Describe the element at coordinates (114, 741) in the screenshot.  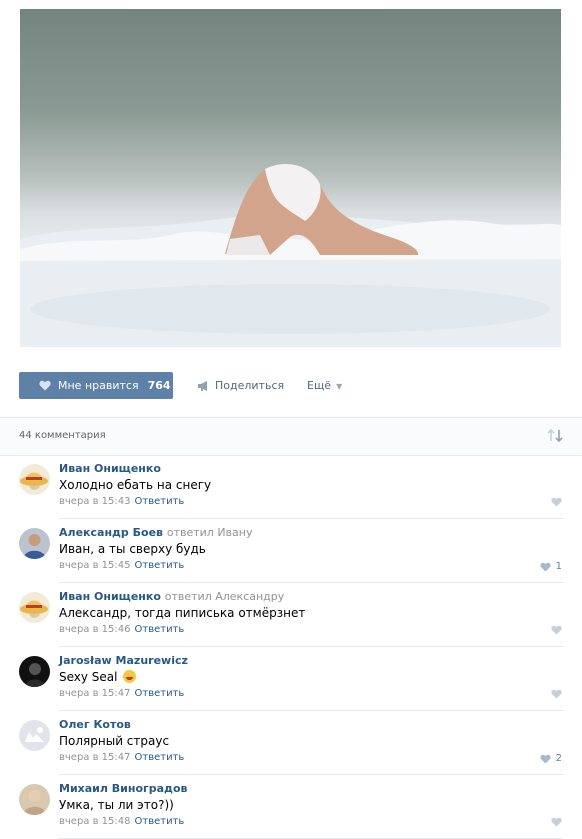
I see `comment-text: Полярный страус` at that location.